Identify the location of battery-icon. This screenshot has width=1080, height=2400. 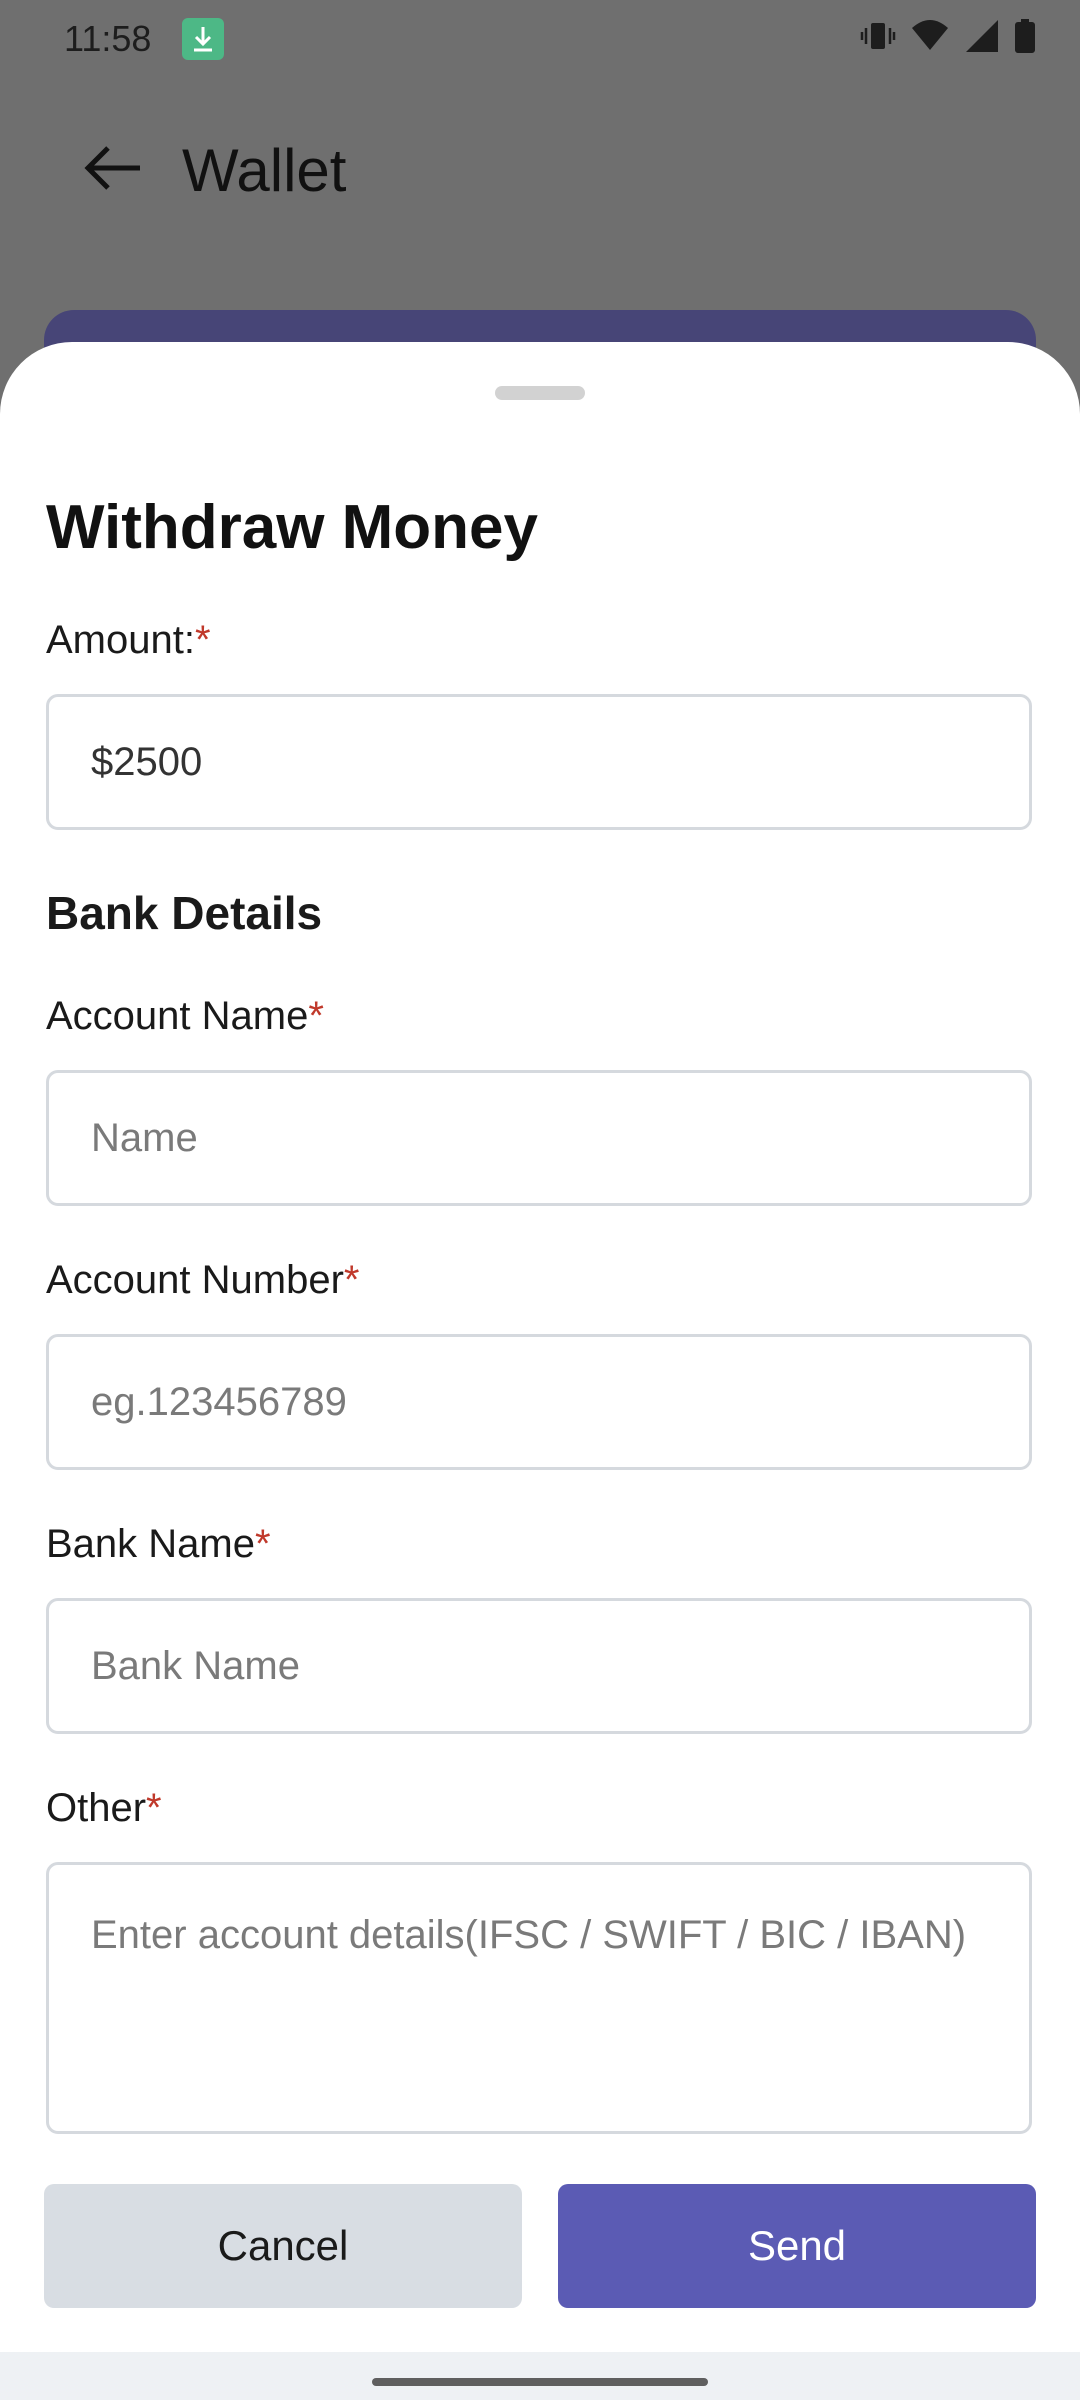
(1025, 38).